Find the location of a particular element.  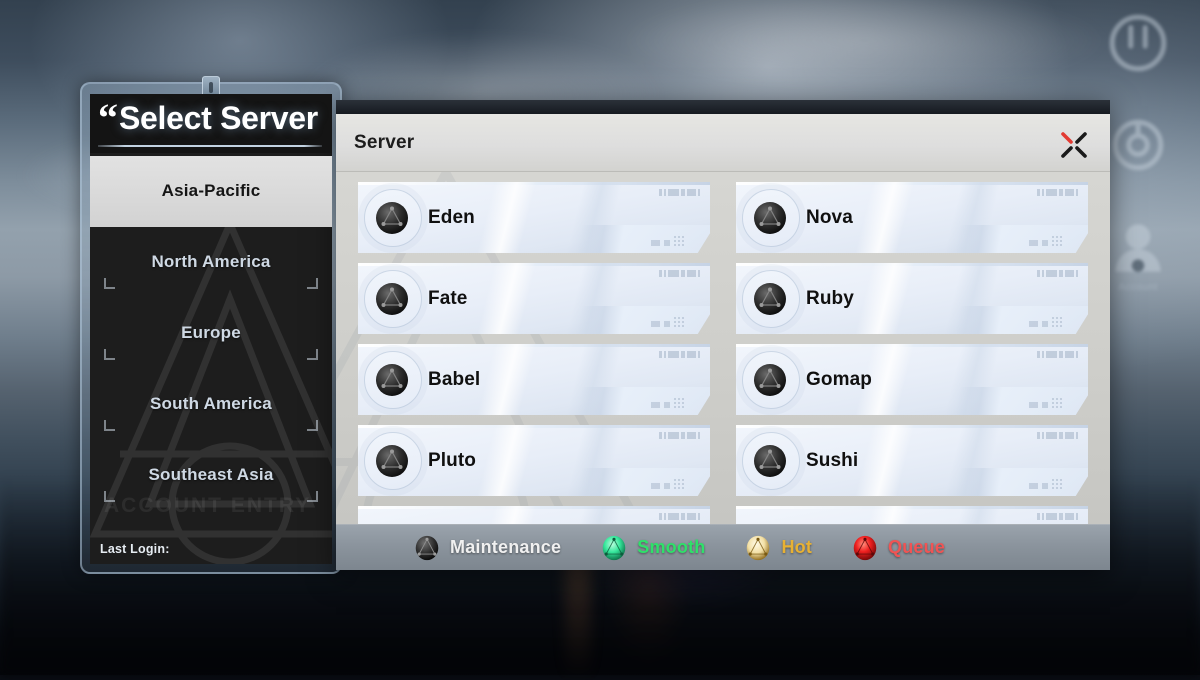

dialog-title: Server is located at coordinates (384, 142).